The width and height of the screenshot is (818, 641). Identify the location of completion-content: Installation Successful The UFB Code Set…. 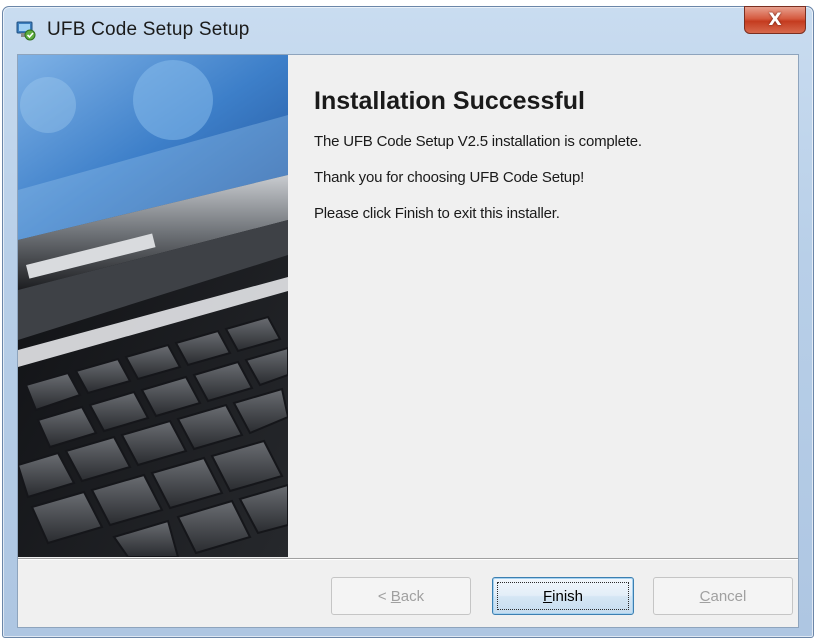
(549, 154).